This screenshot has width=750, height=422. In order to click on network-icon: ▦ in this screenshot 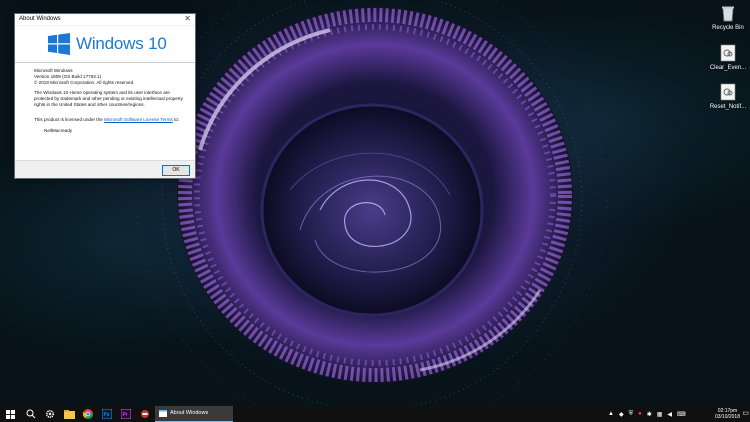, I will do `click(660, 414)`.